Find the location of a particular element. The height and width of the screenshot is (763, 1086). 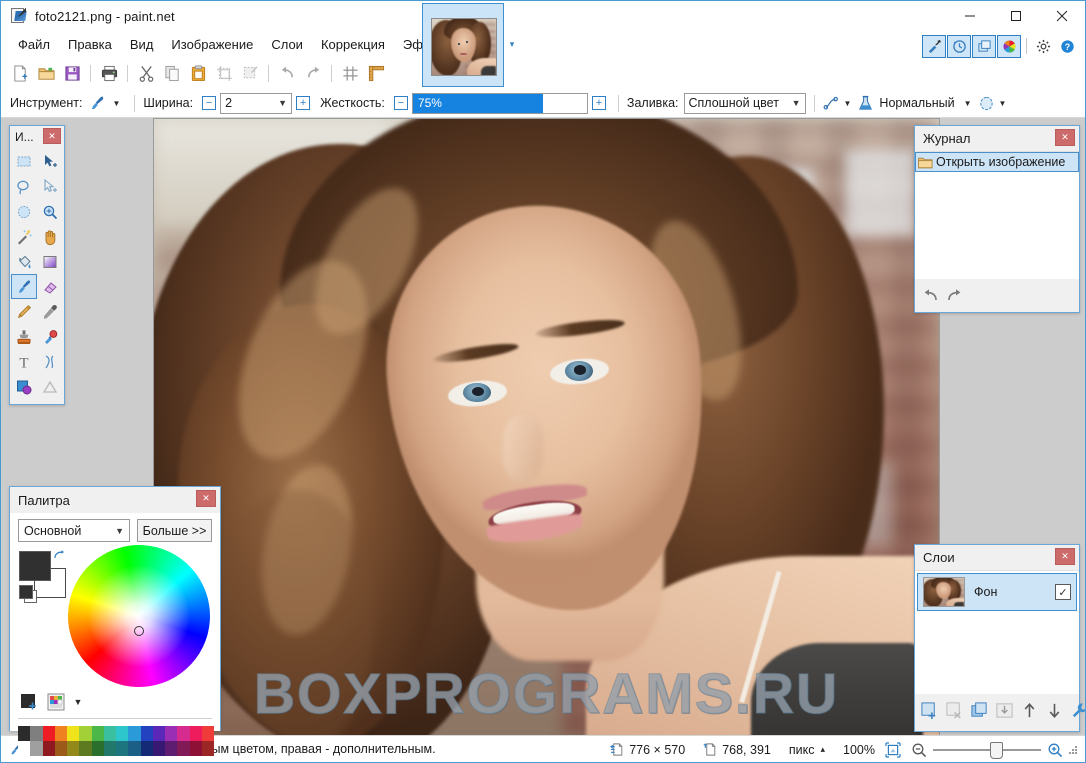

layer-properties-button is located at coordinates (1077, 710).